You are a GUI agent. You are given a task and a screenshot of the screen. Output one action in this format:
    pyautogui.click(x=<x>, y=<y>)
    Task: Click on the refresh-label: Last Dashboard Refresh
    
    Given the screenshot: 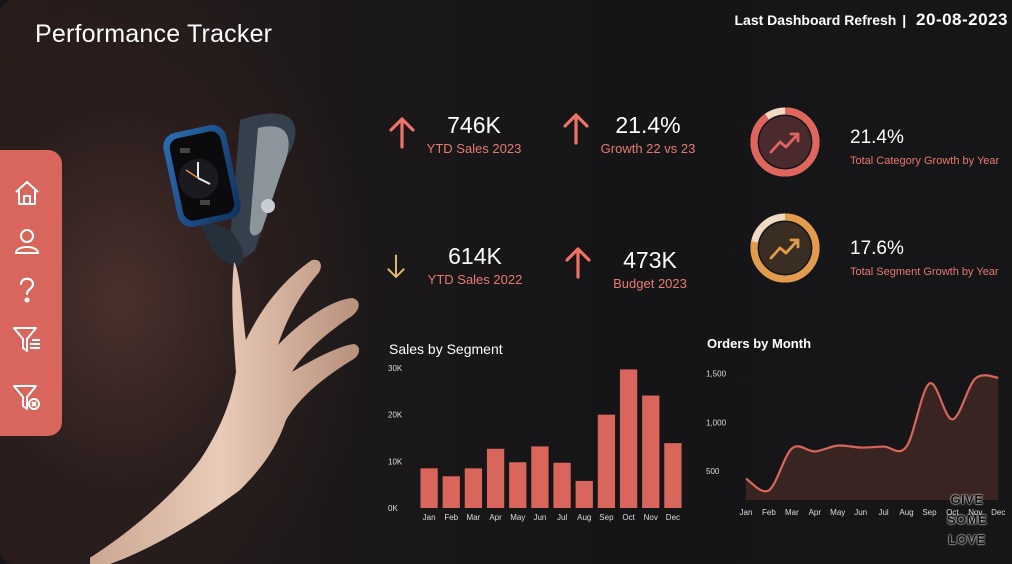 What is the action you would take?
    pyautogui.click(x=815, y=20)
    